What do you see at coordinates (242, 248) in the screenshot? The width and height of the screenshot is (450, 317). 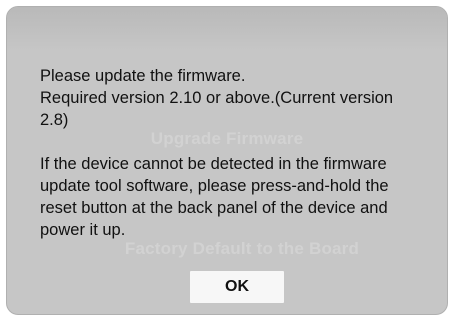 I see `factory-default-label: Factory Default to the Board` at bounding box center [242, 248].